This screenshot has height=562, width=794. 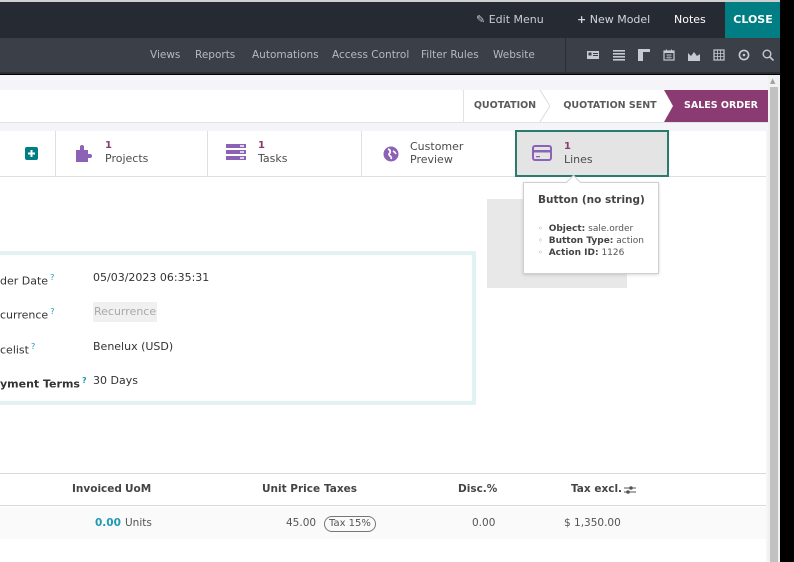 What do you see at coordinates (477, 489) in the screenshot?
I see `col-discount: Disc.%` at bounding box center [477, 489].